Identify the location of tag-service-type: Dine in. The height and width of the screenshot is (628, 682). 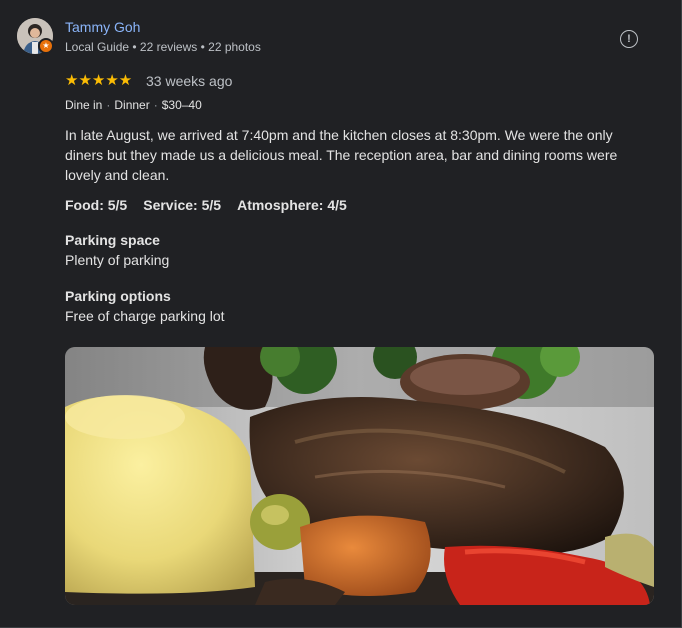
(84, 105).